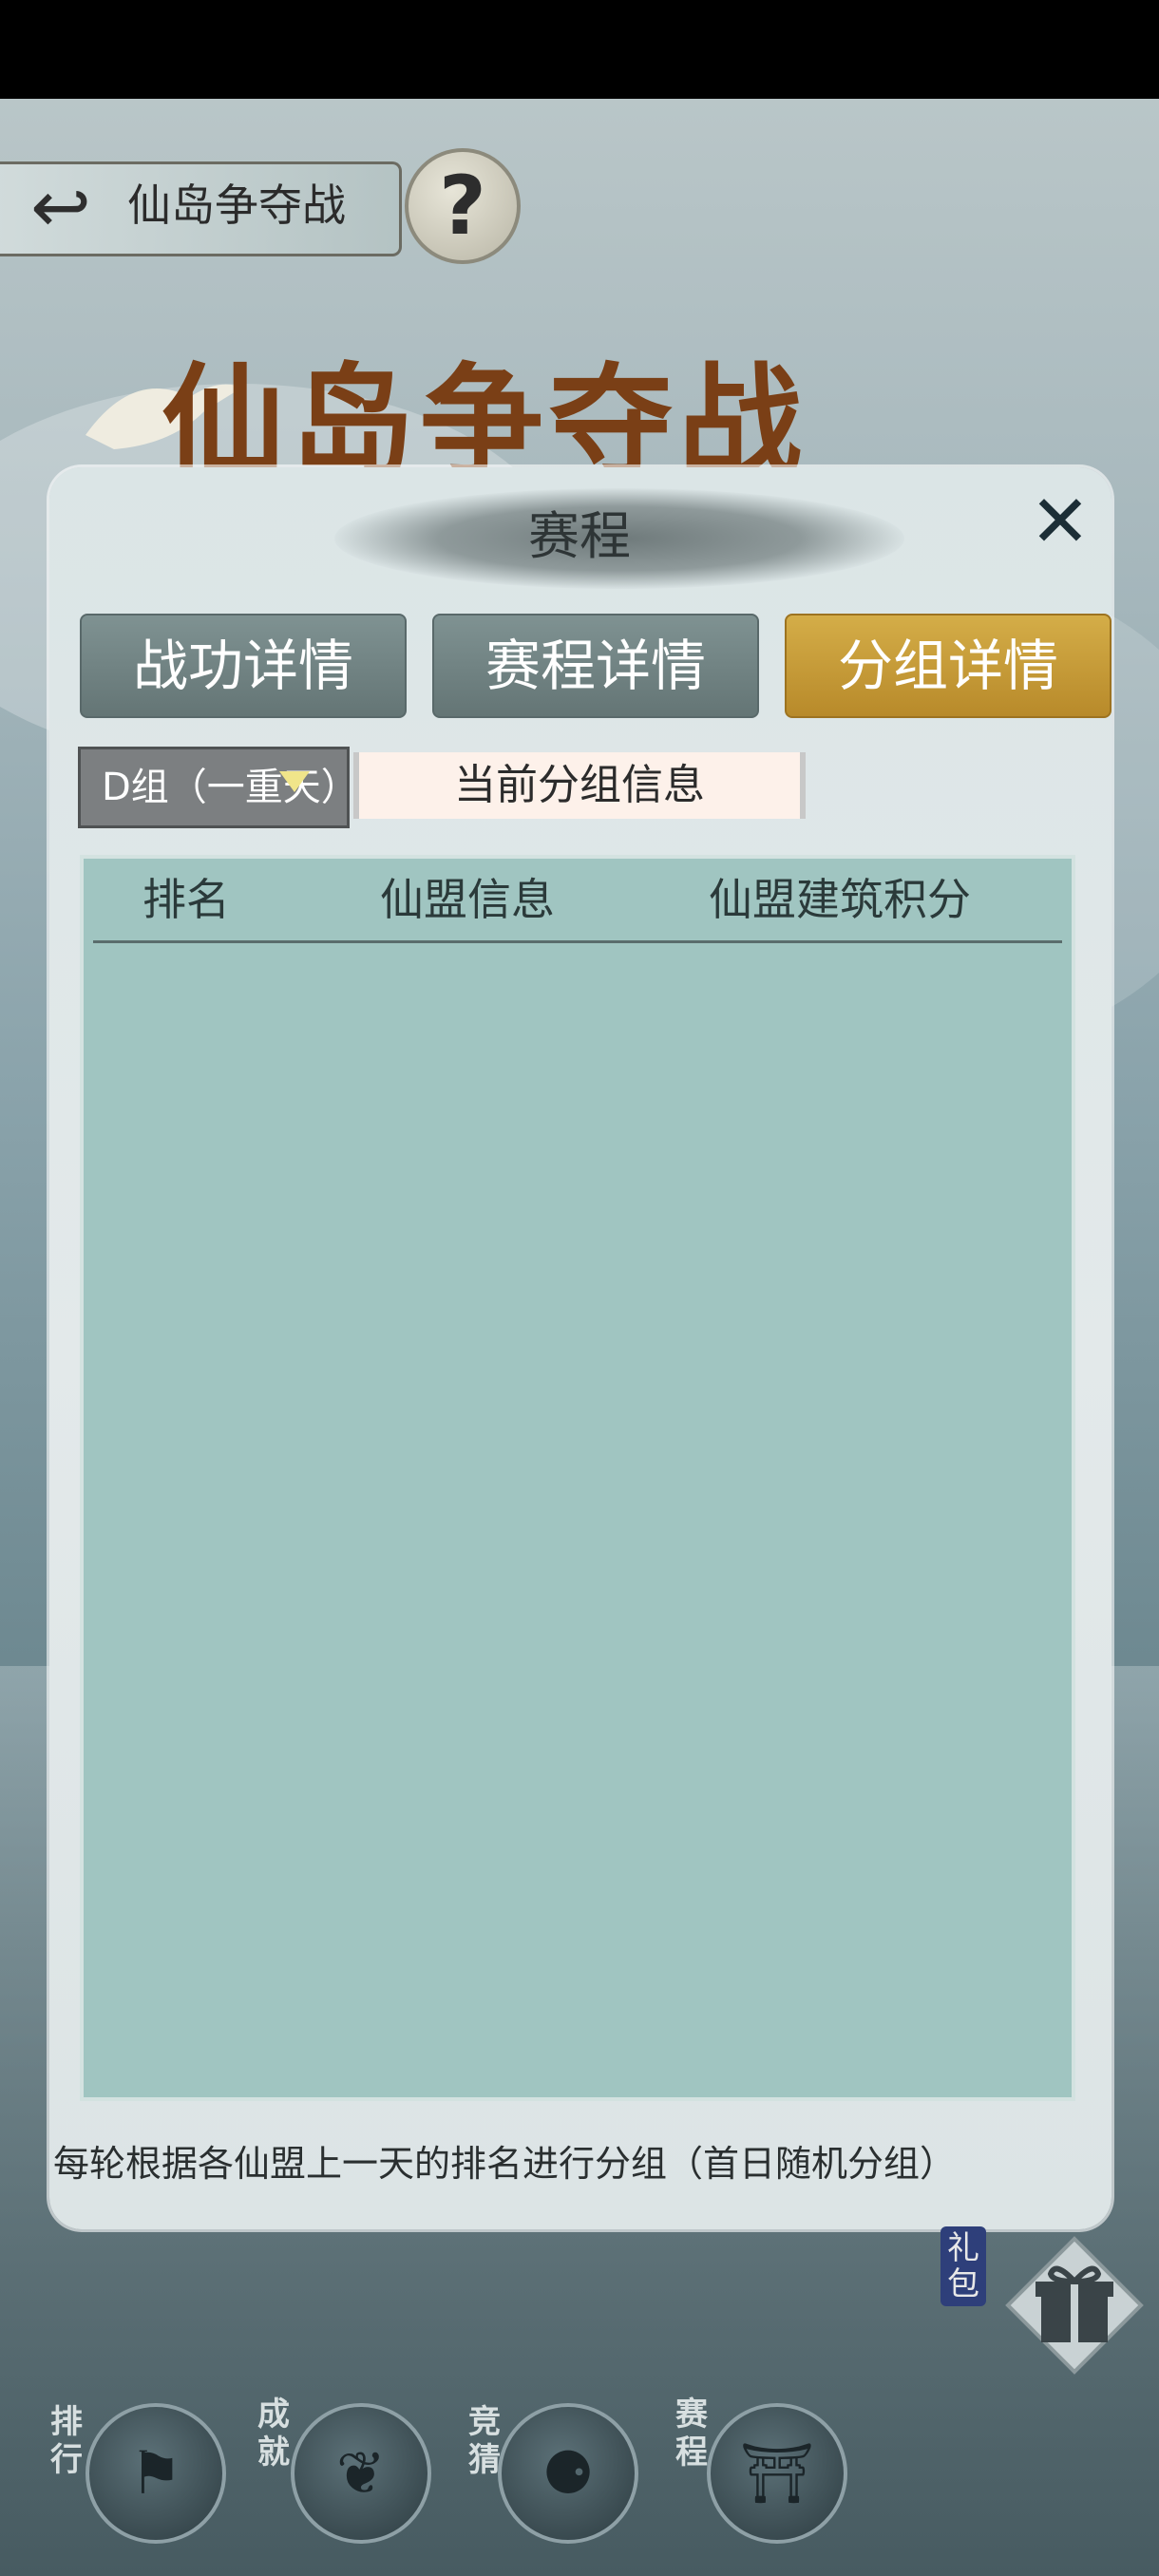 This screenshot has width=1159, height=2576. Describe the element at coordinates (577, 941) in the screenshot. I see `header-divider` at that location.